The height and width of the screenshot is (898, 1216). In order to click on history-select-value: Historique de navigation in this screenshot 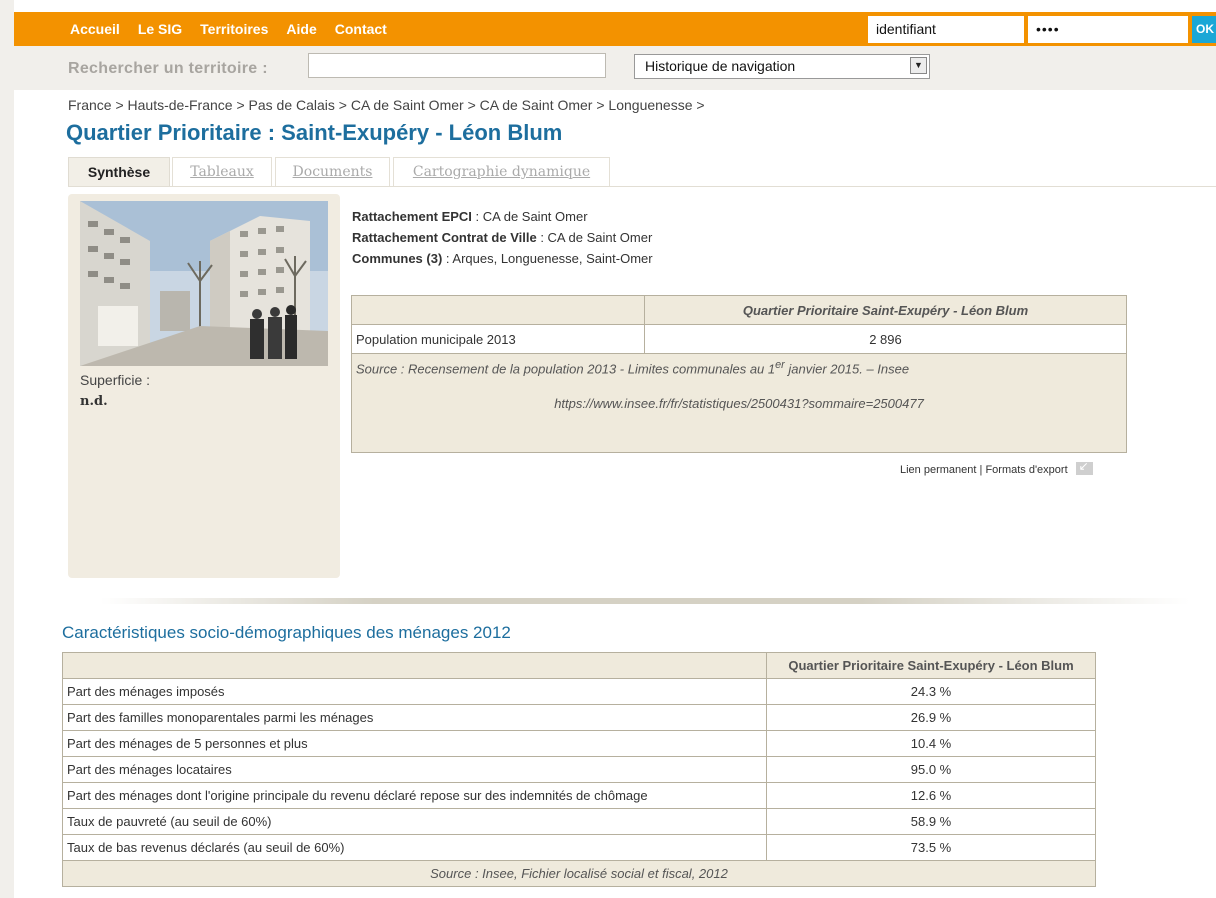, I will do `click(720, 66)`.